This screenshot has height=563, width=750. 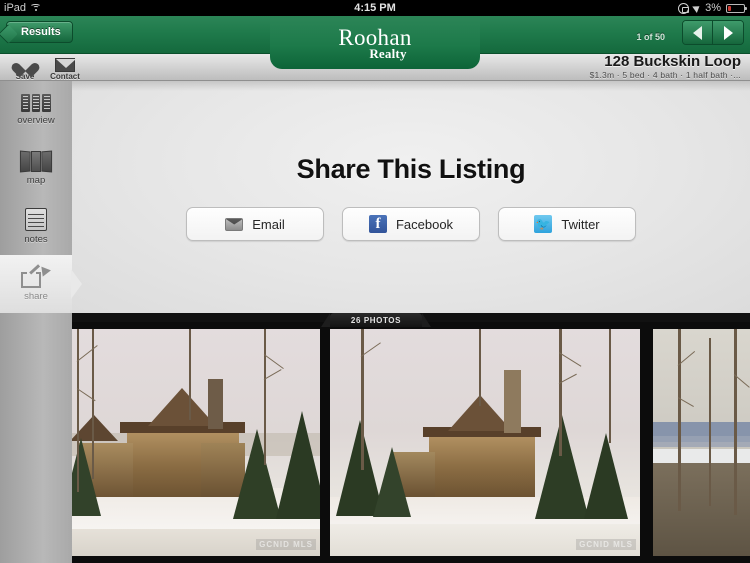 I want to click on photo-count-tab: 26 PHOTOS, so click(x=376, y=320).